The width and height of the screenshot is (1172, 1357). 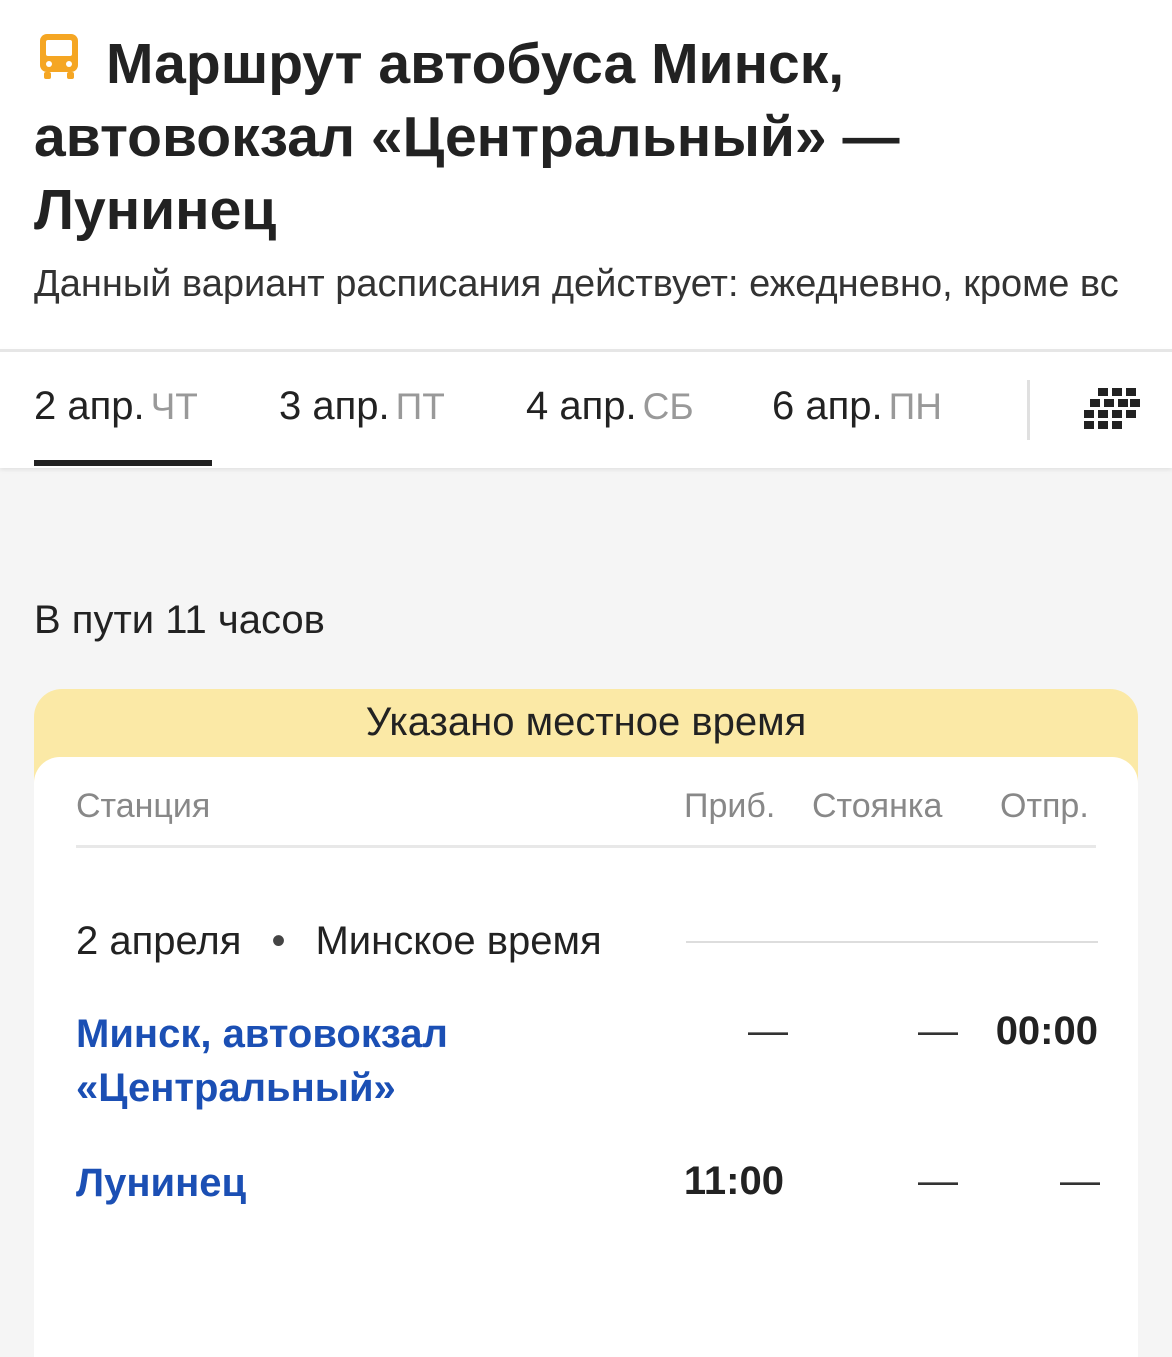 What do you see at coordinates (581, 406) in the screenshot?
I see `tab-date-label: 4 апр.` at bounding box center [581, 406].